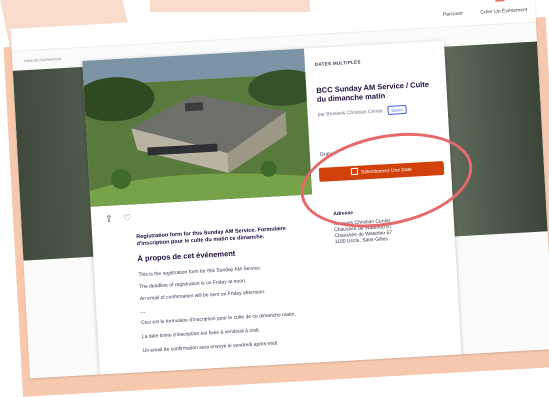  Describe the element at coordinates (109, 219) in the screenshot. I see `share-icon: ⇪` at that location.